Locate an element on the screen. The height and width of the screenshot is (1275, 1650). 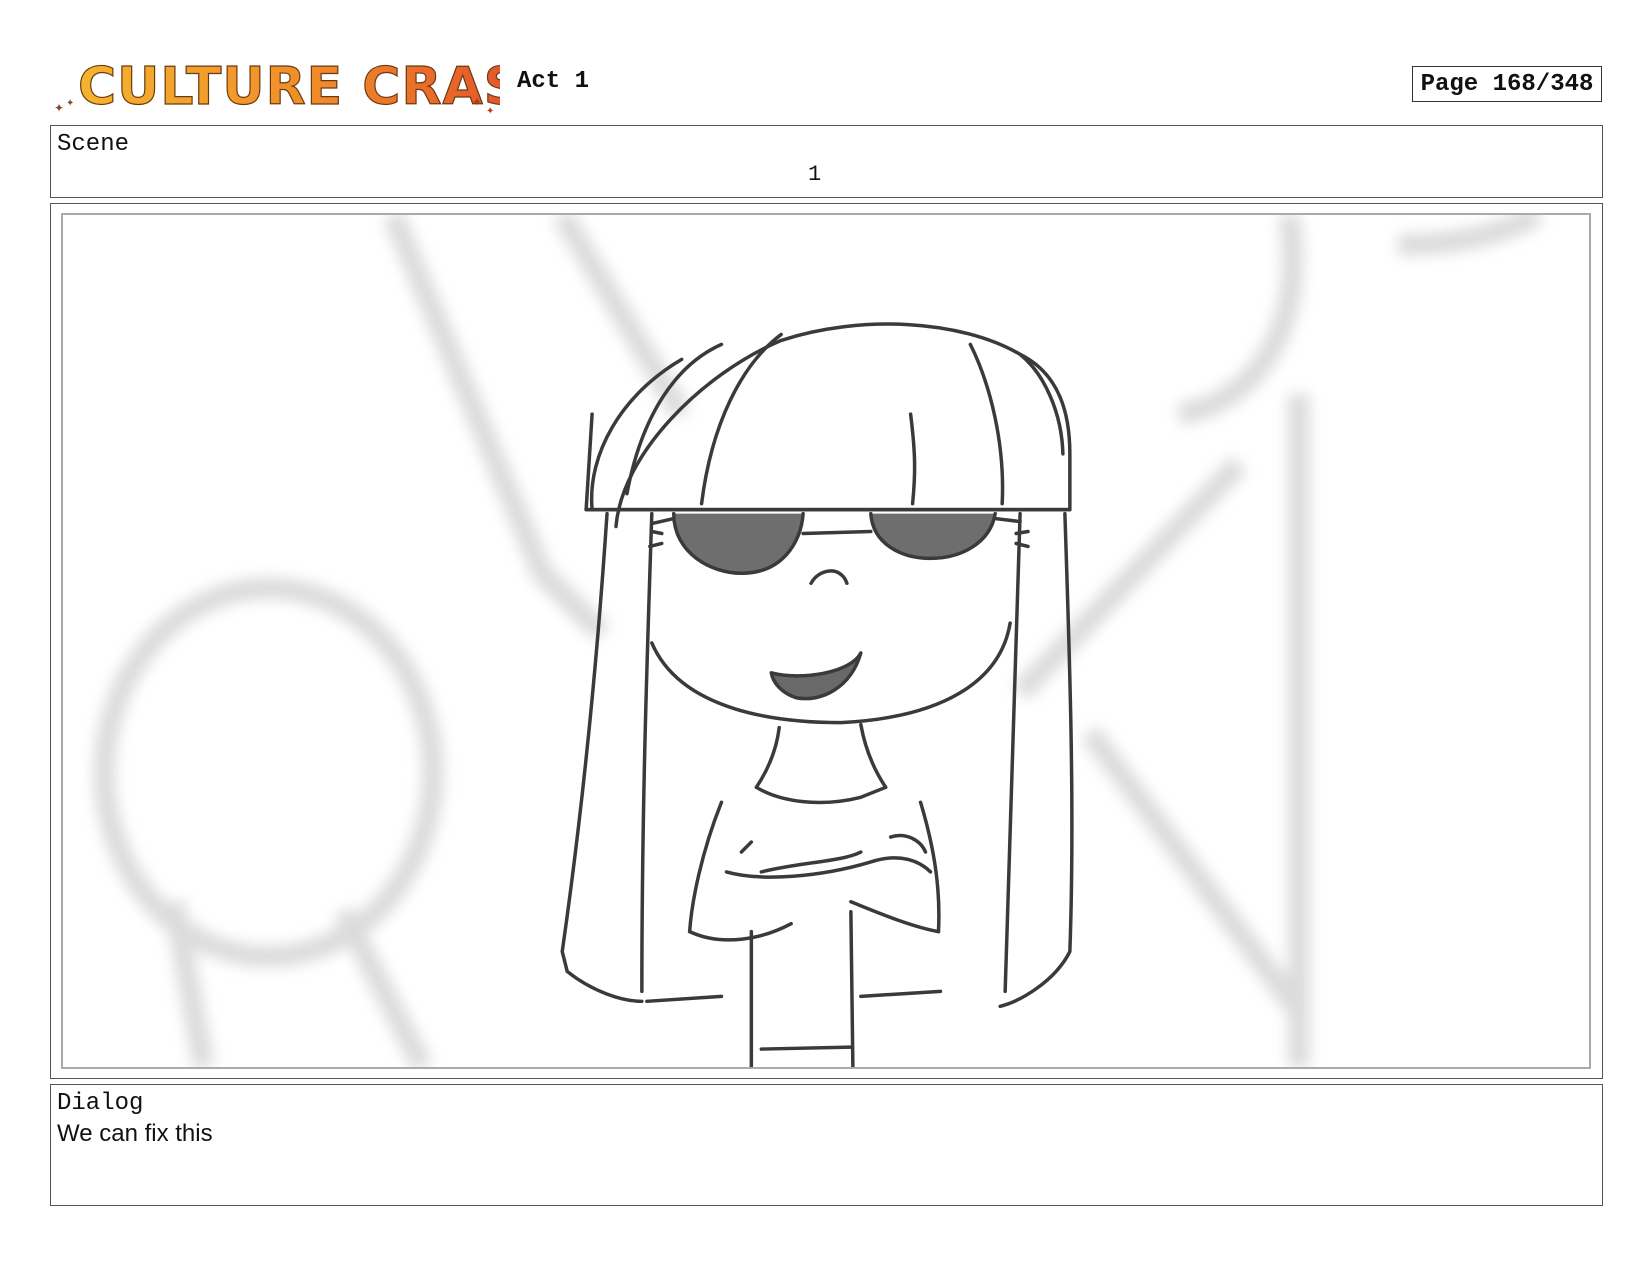
scene-field: Scene 1 is located at coordinates (826, 161).